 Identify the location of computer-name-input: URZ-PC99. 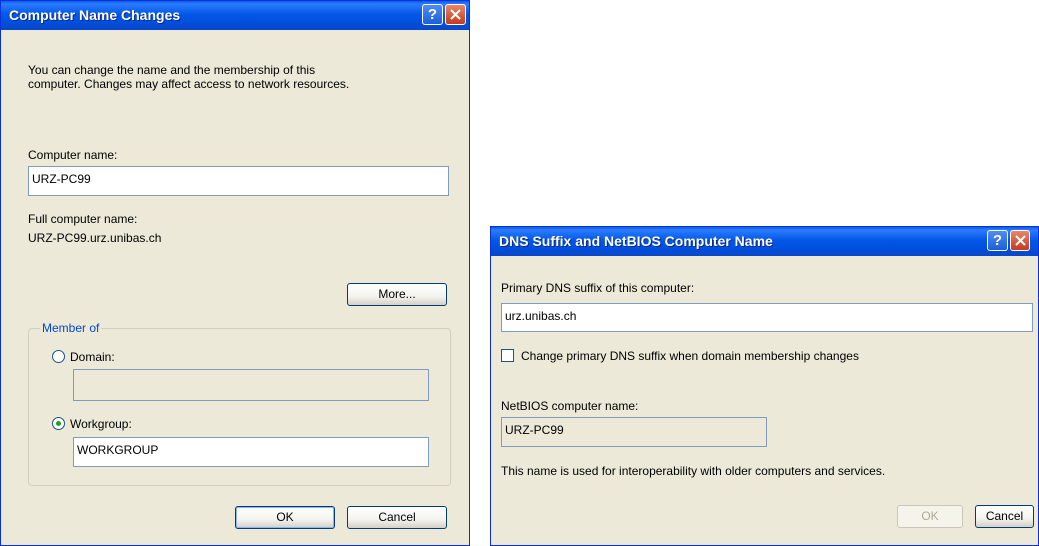
(238, 181).